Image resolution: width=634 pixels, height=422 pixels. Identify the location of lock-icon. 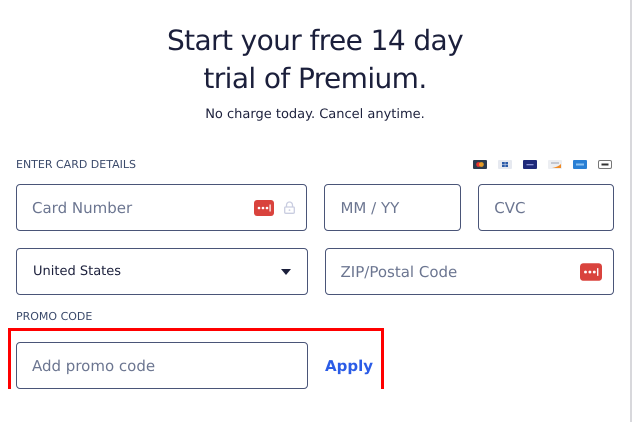
(290, 207).